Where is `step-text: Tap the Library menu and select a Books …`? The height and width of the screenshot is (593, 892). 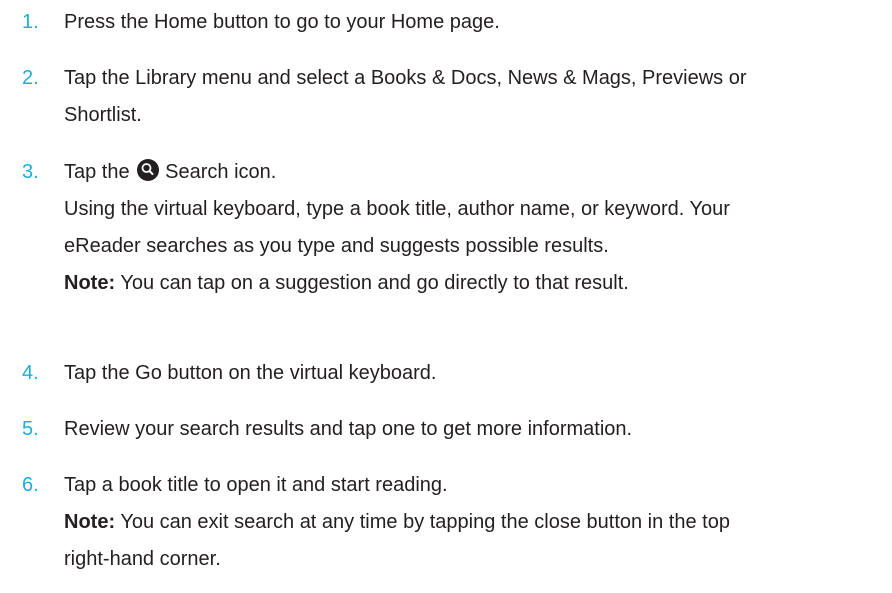
step-text: Tap the Library menu and select a Books … is located at coordinates (405, 78).